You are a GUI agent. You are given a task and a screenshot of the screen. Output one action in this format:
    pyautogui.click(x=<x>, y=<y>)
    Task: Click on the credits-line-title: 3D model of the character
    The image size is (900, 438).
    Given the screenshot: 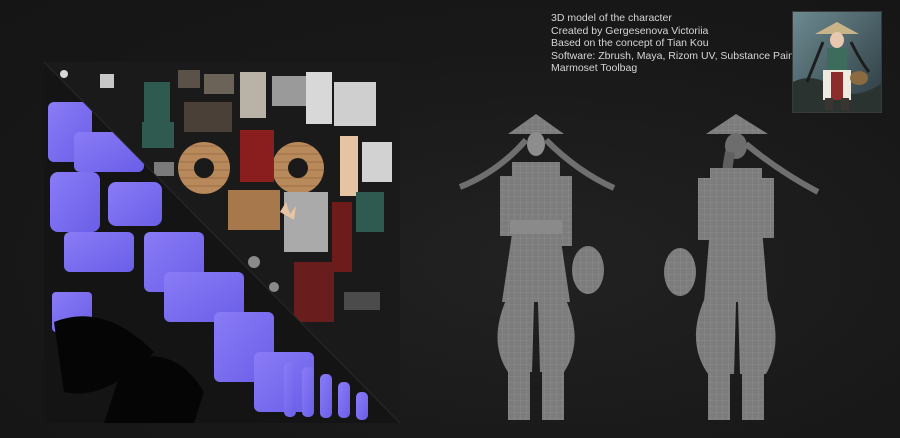 What is the action you would take?
    pyautogui.click(x=611, y=18)
    